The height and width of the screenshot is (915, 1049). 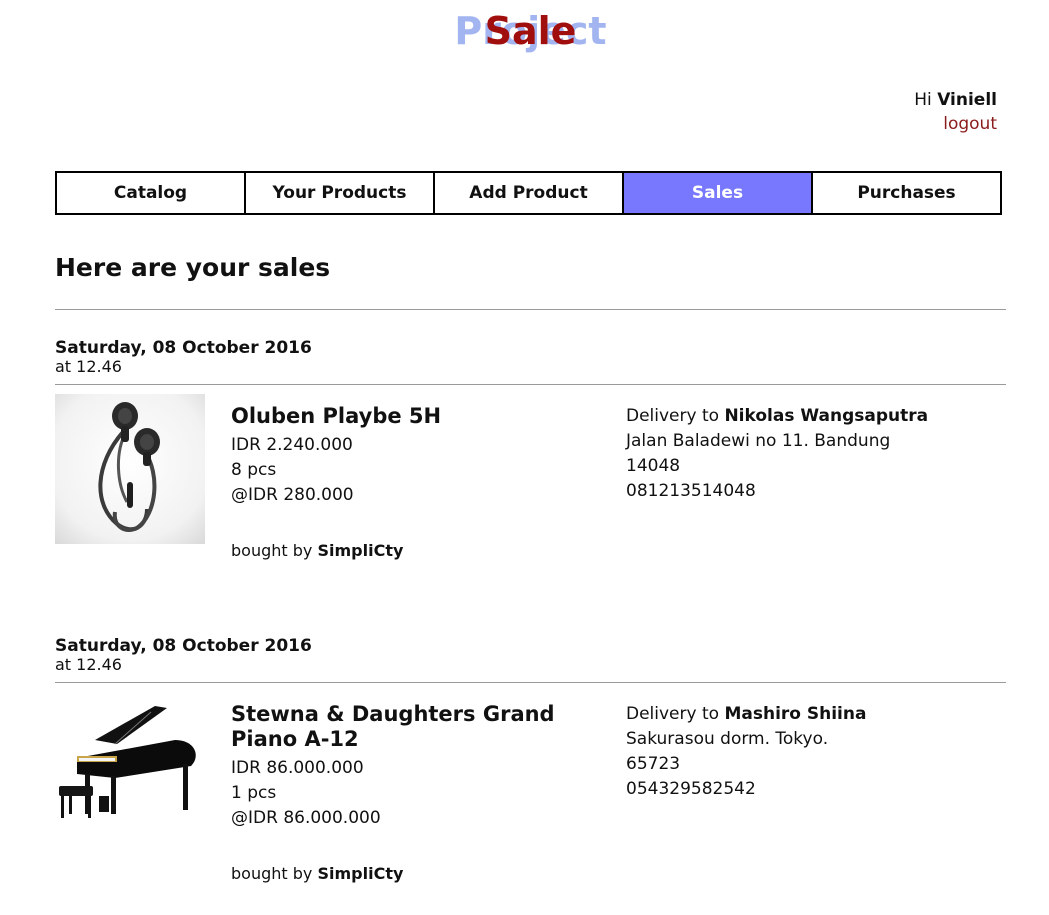 I want to click on product-name: Stewna & Daughters Grand Piano A-12, so click(x=423, y=727).